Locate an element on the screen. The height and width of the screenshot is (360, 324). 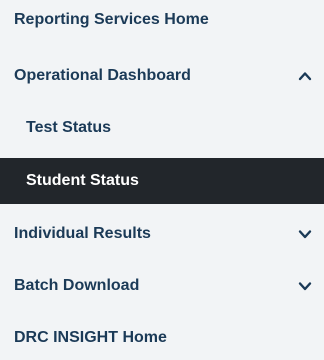
nav-item-label: Batch Download is located at coordinates (77, 285).